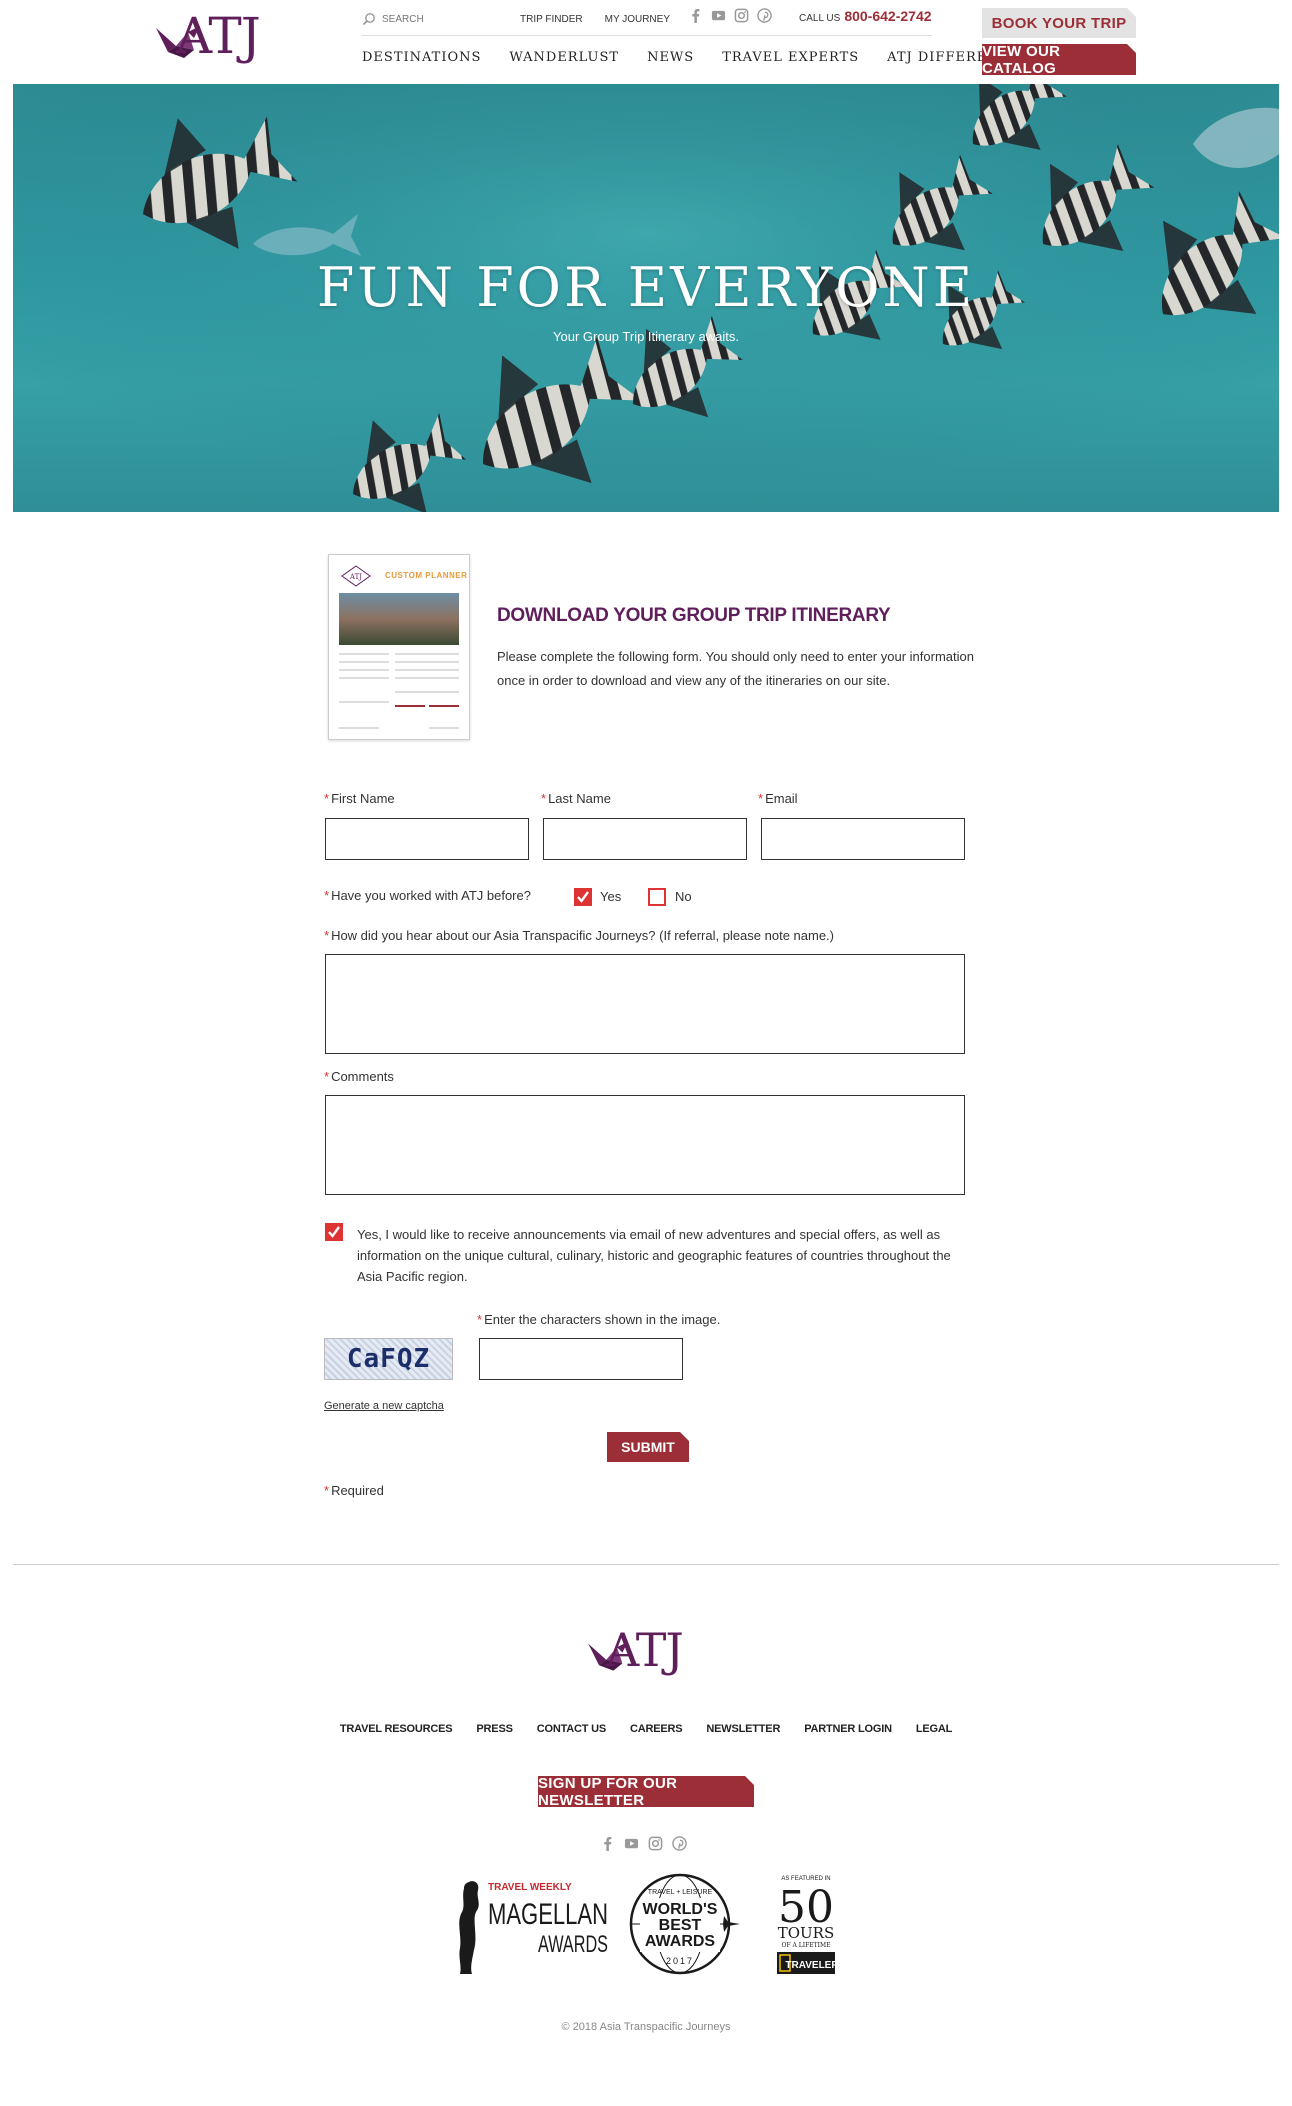 The height and width of the screenshot is (2106, 1292). I want to click on phone-number: 800-642-2742, so click(887, 16).